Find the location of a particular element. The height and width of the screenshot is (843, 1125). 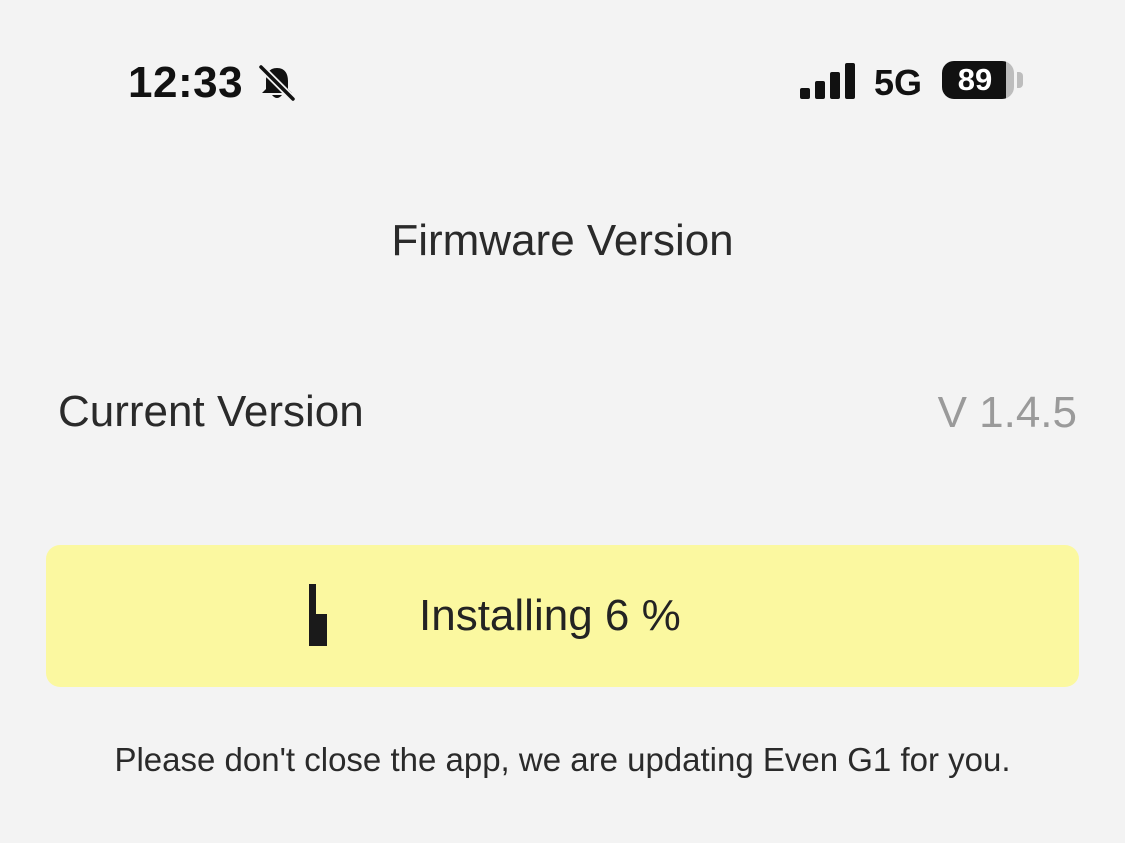

page-title: Firmware Version is located at coordinates (562, 240).